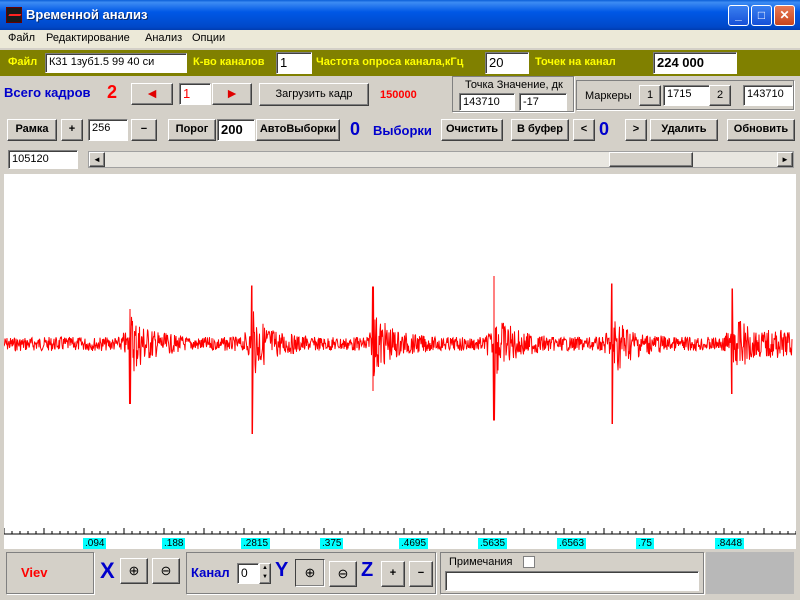  Describe the element at coordinates (265, 573) in the screenshot. I see `channel-spinner: ▲ ▼` at that location.